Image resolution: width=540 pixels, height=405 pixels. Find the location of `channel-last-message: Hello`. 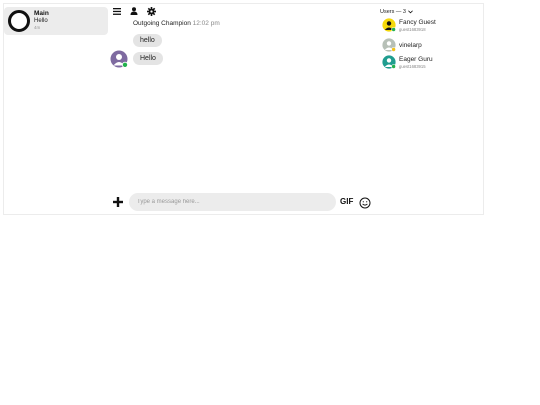

channel-last-message: Hello is located at coordinates (41, 21).